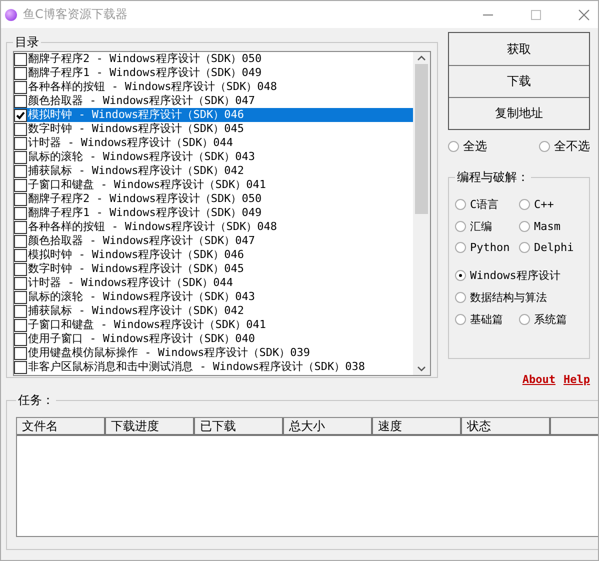 The width and height of the screenshot is (599, 561). What do you see at coordinates (539, 379) in the screenshot?
I see `link: About` at bounding box center [539, 379].